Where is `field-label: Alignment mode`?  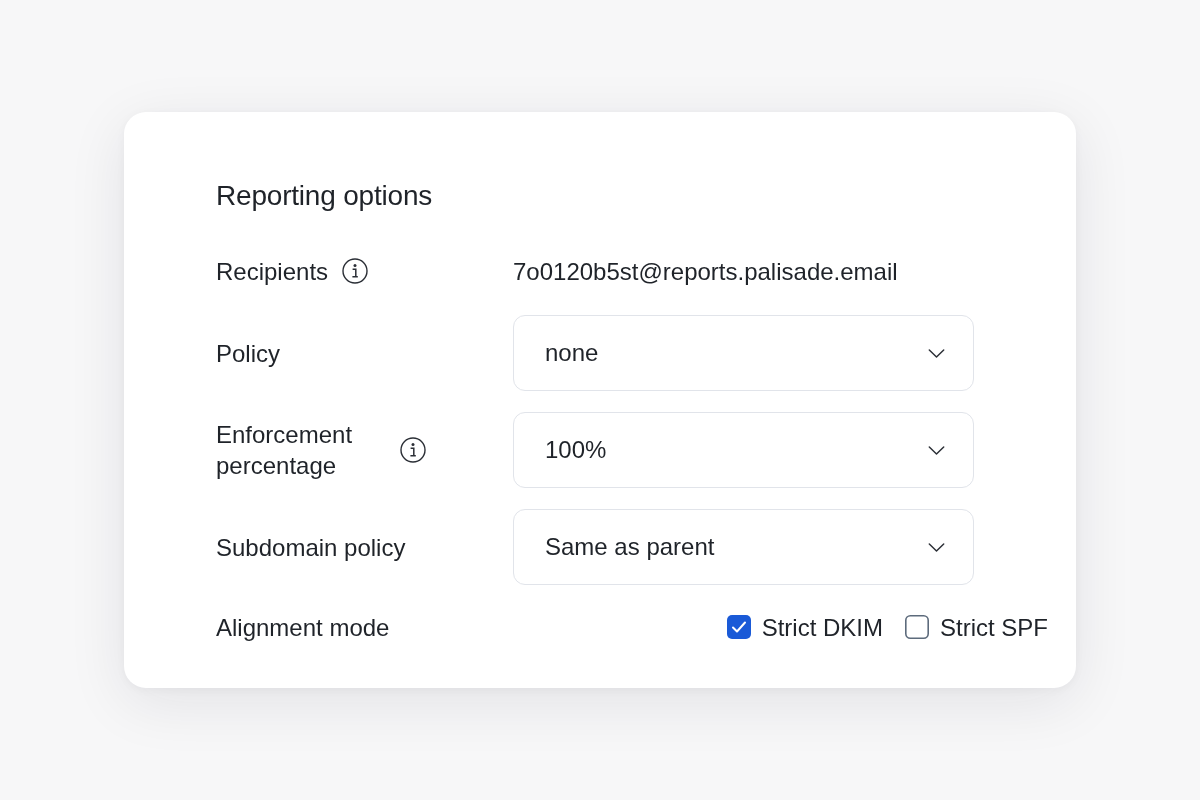 field-label: Alignment mode is located at coordinates (303, 627).